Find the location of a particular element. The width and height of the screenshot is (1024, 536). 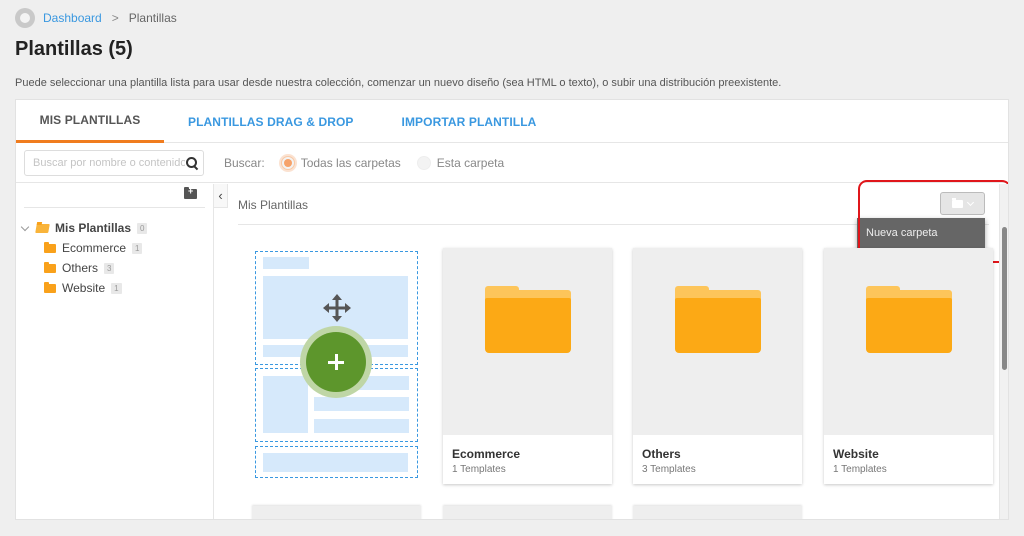

scrollbar-thumb is located at coordinates (1004, 298).